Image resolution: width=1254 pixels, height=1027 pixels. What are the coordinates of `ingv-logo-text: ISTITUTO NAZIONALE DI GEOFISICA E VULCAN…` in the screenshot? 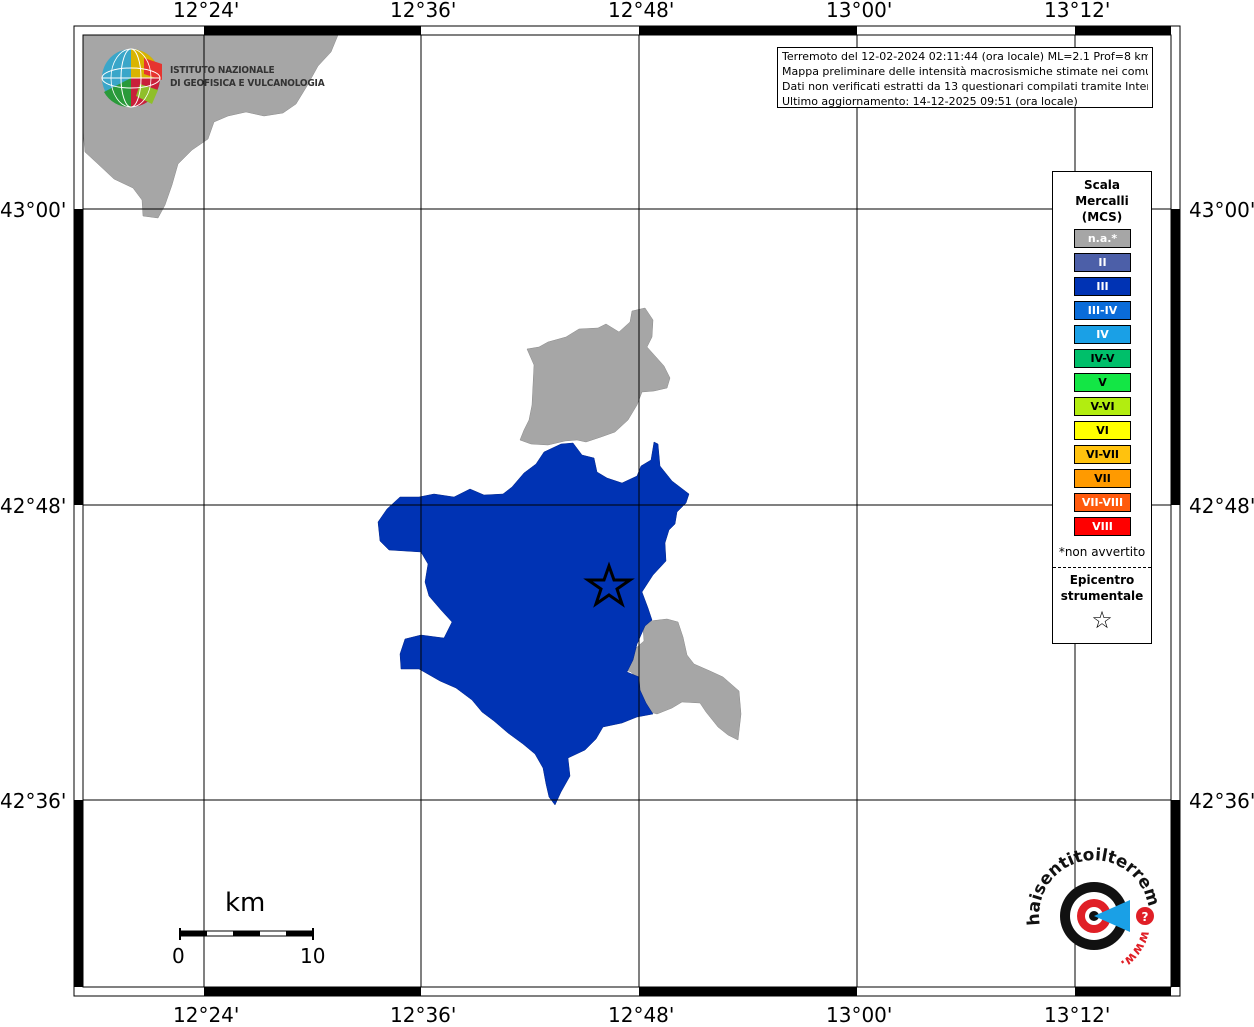 It's located at (247, 77).